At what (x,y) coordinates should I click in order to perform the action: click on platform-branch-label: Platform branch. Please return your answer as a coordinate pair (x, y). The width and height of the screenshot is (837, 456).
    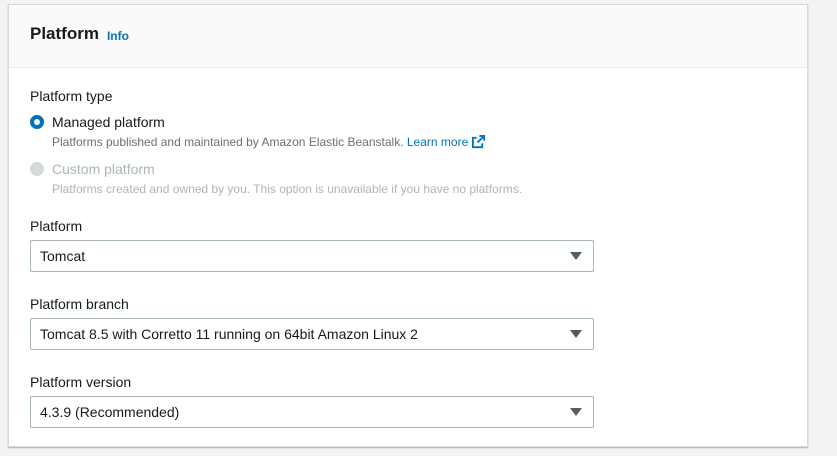
    Looking at the image, I should click on (79, 304).